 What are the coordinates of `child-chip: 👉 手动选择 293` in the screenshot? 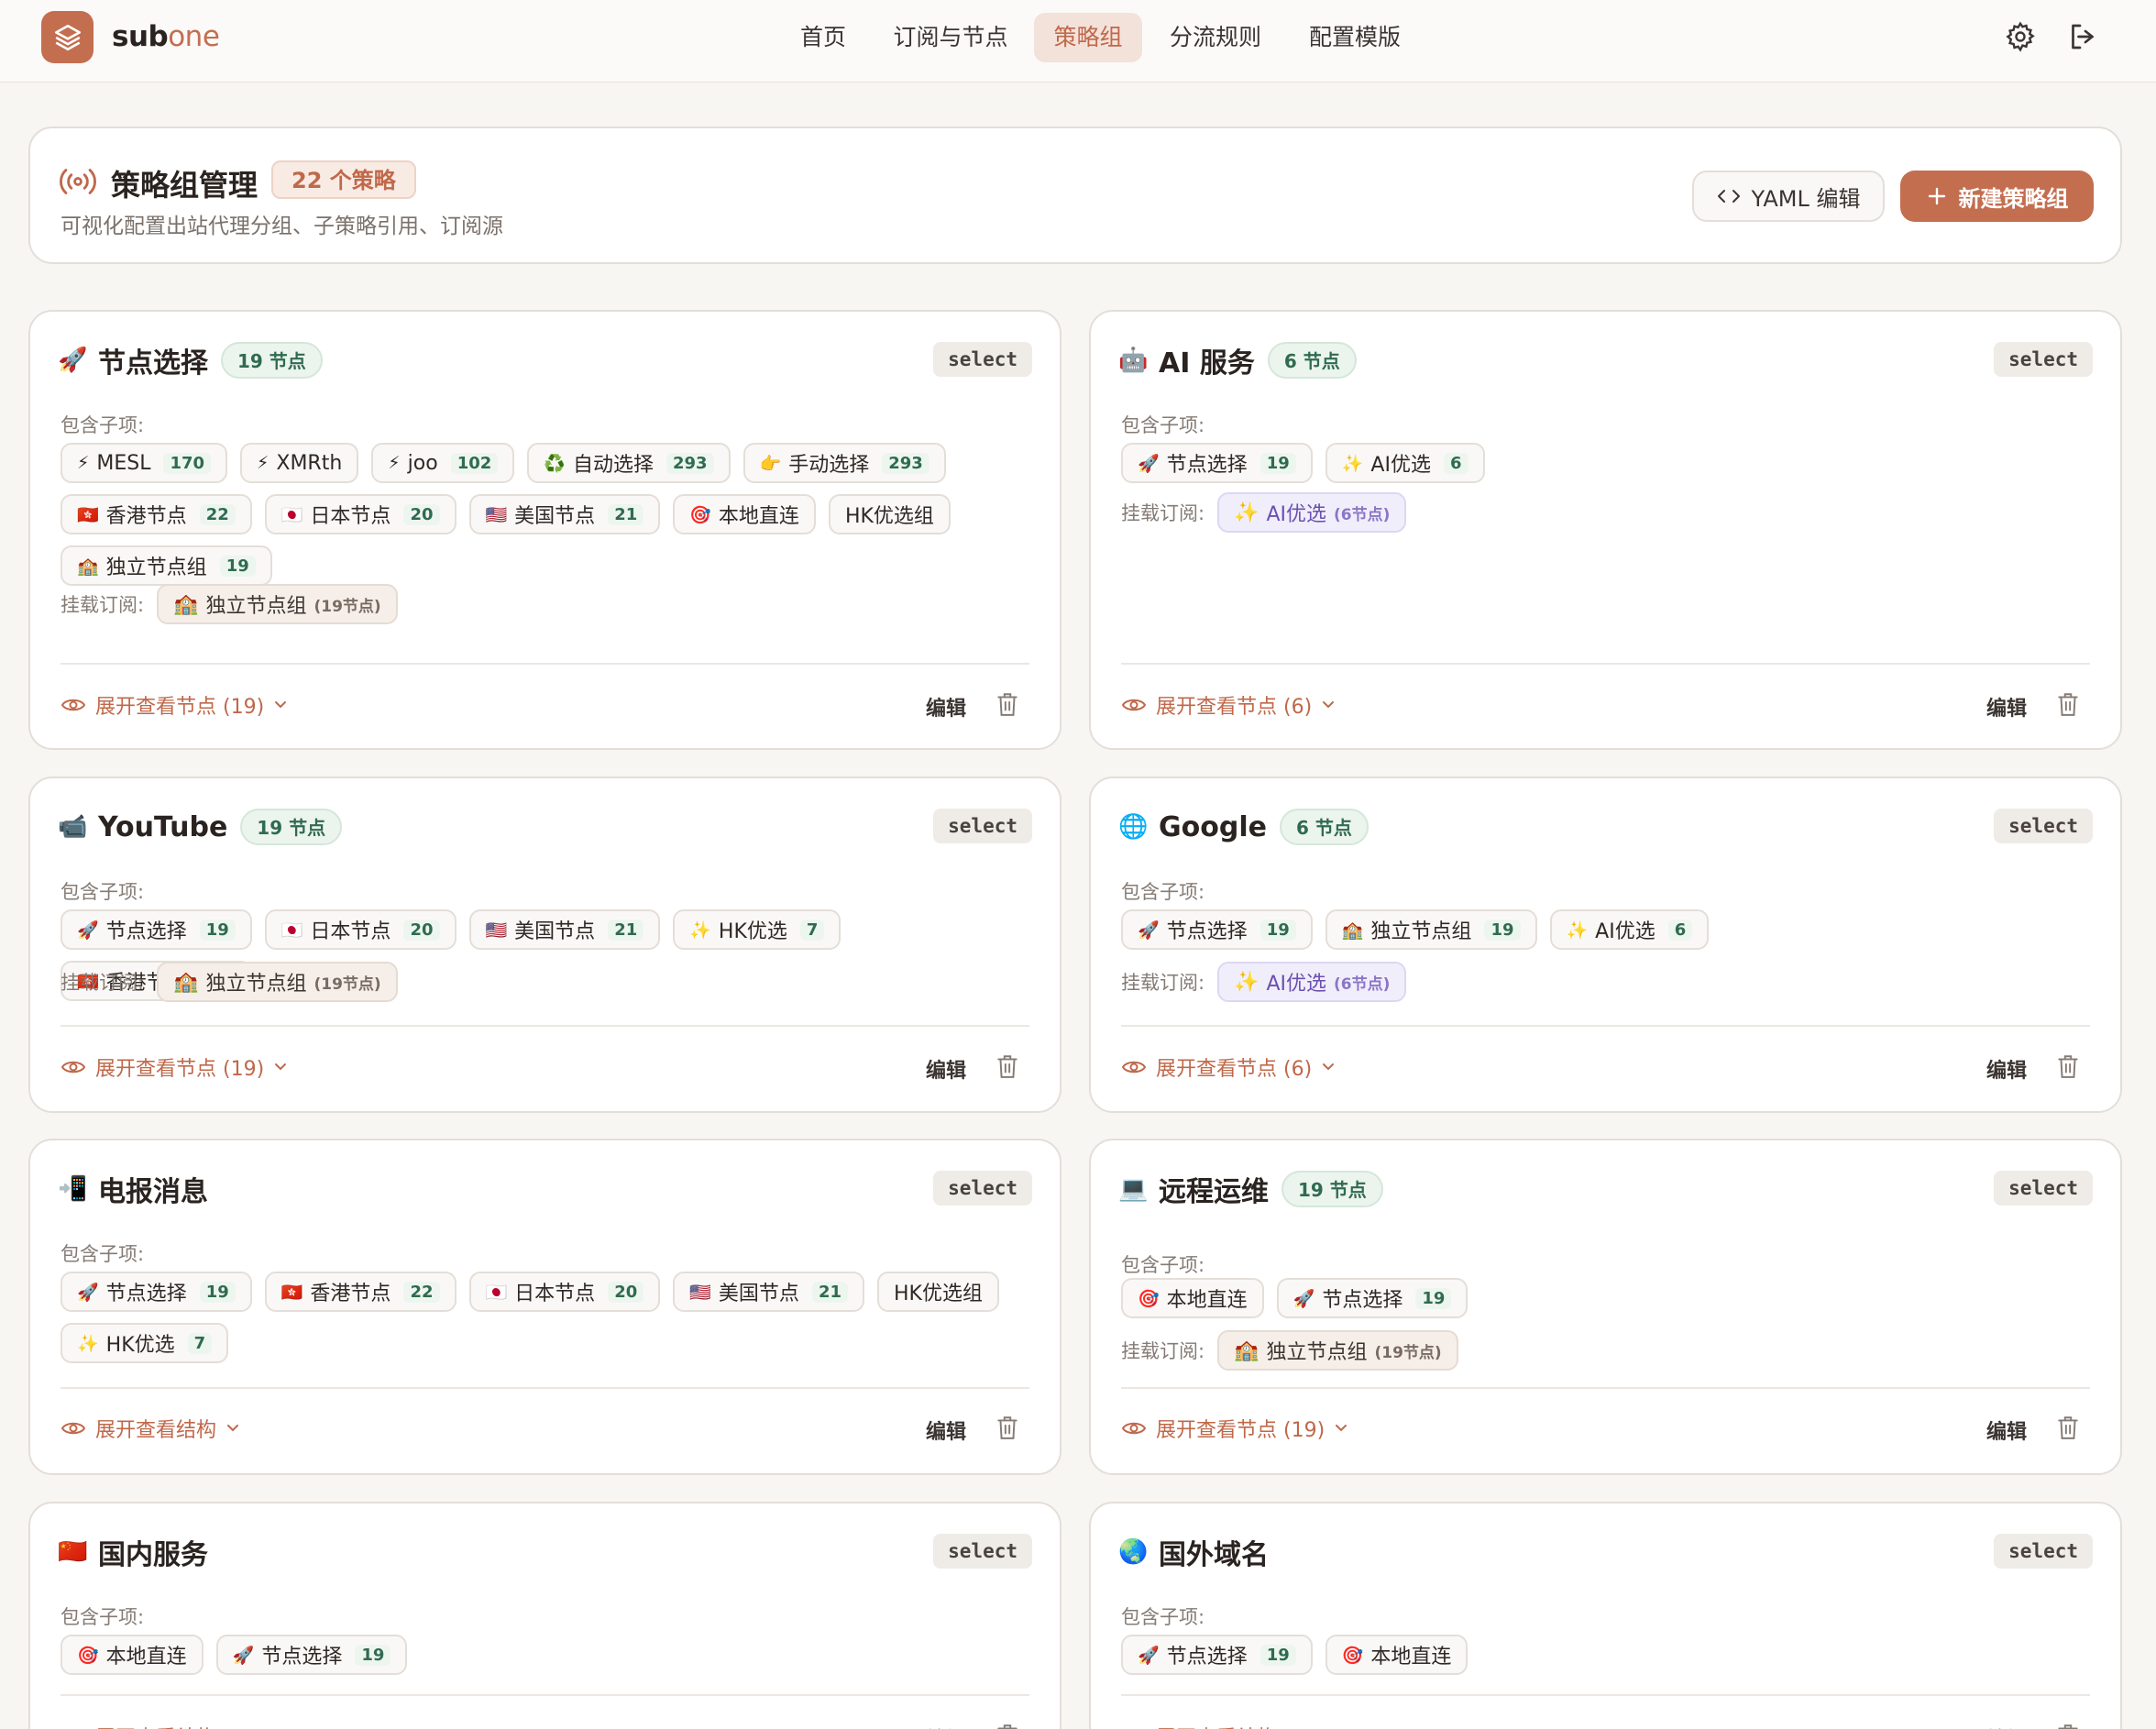 It's located at (844, 463).